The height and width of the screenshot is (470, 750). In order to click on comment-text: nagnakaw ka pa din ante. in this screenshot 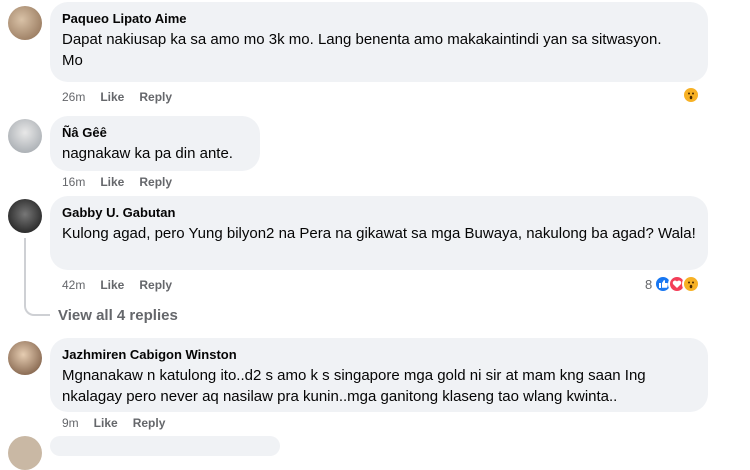, I will do `click(147, 153)`.